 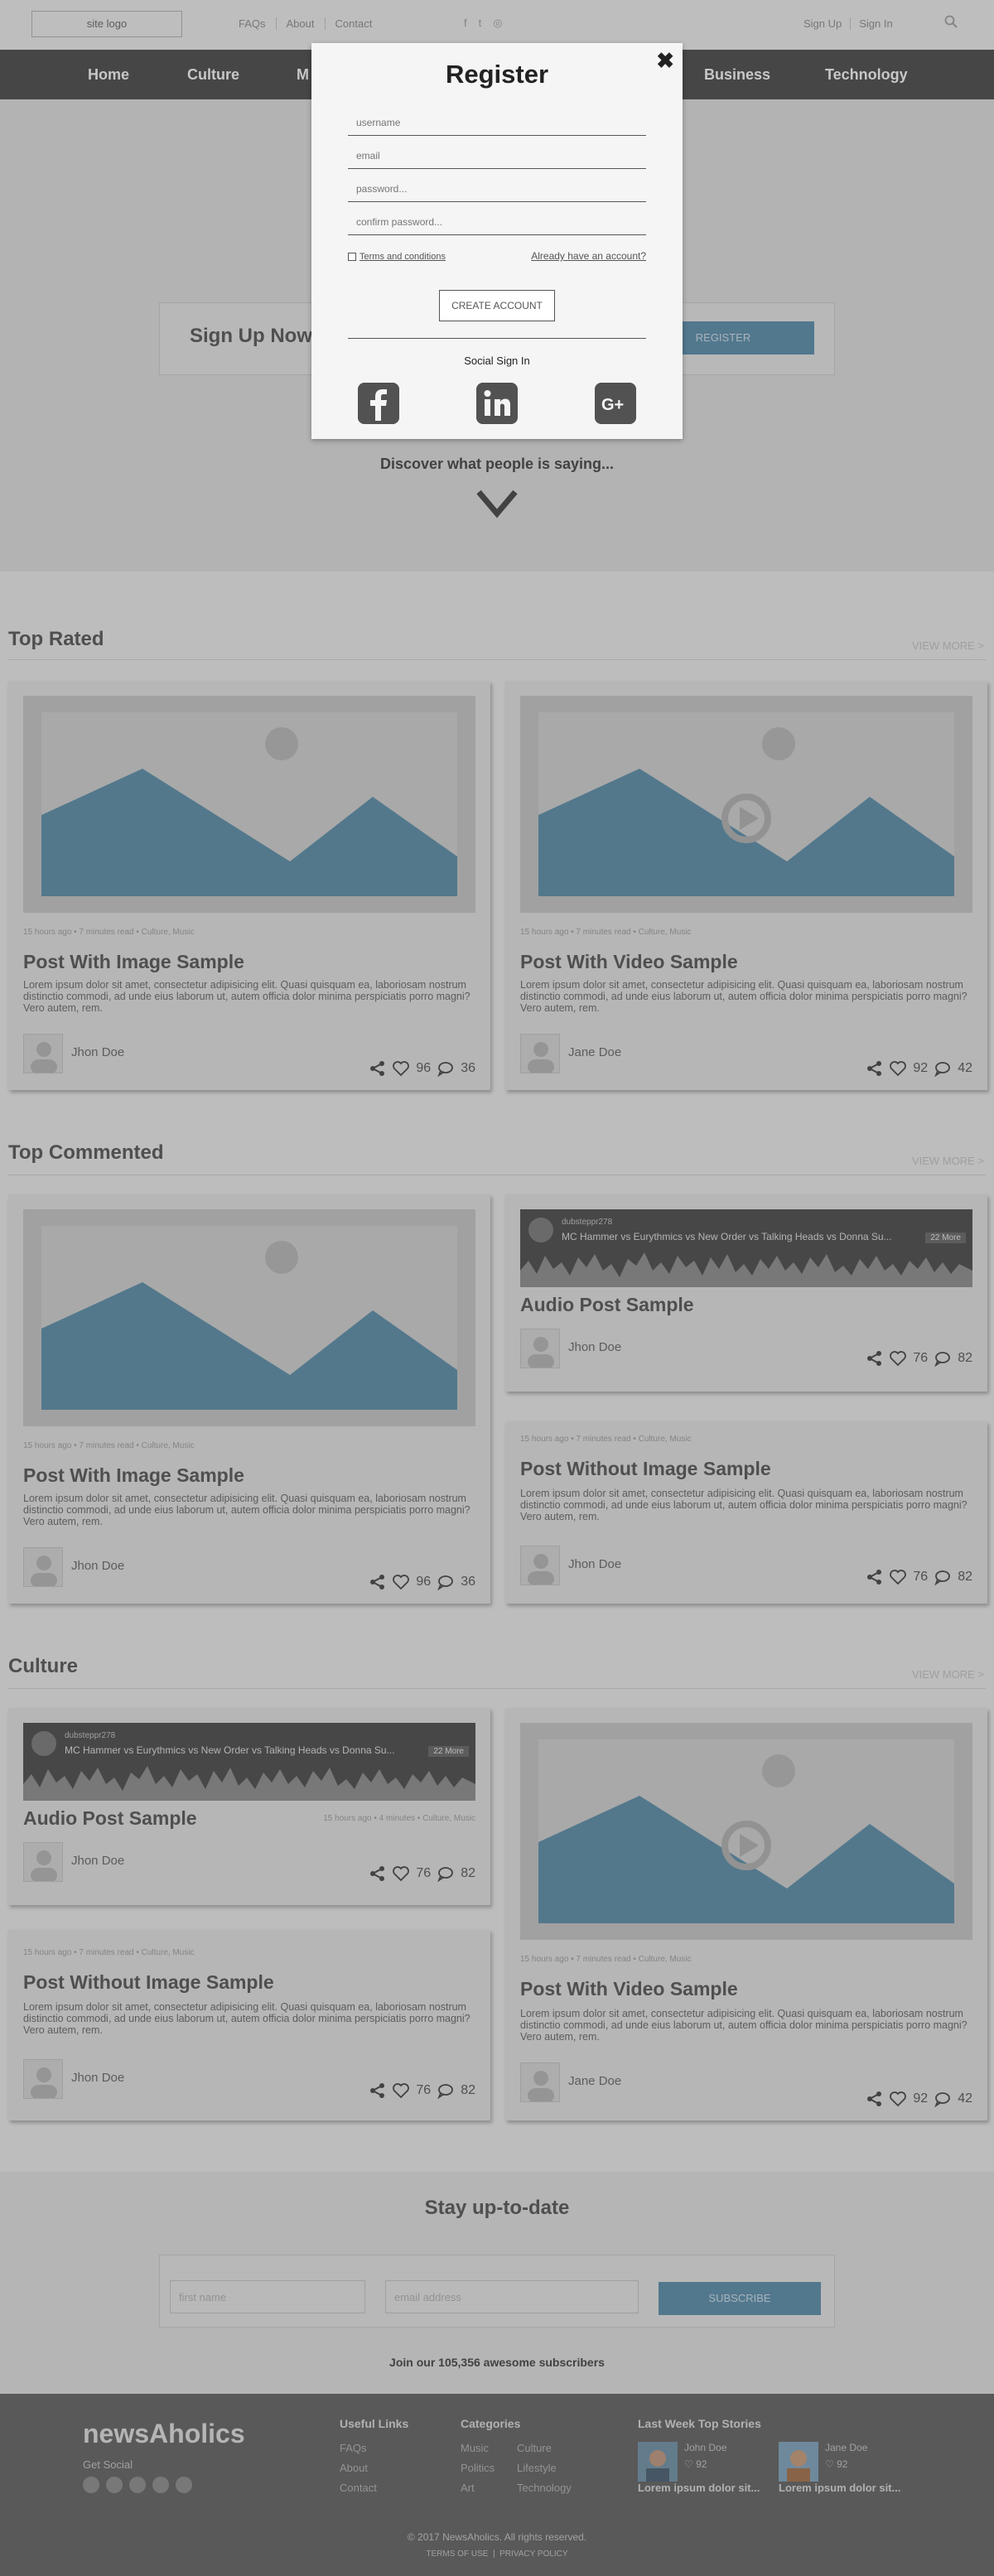 What do you see at coordinates (588, 256) in the screenshot?
I see `already-have-account-link: Already have an account?` at bounding box center [588, 256].